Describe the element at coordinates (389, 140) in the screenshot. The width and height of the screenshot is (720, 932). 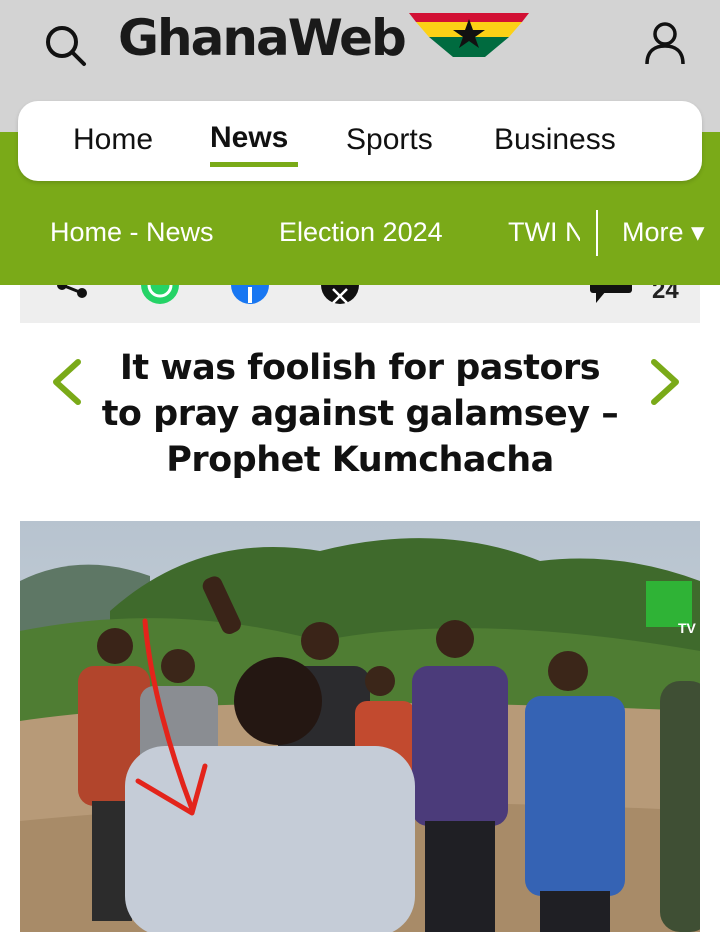
I see `nav-sports: Sports` at that location.